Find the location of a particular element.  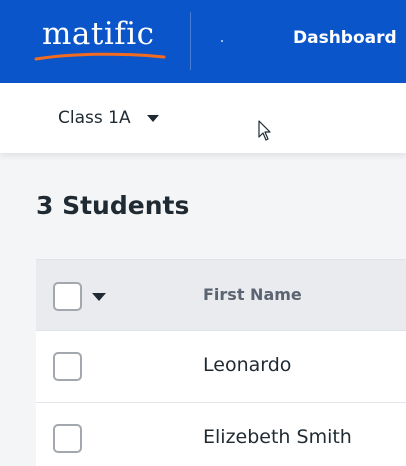

student-count-heading: 3 Students is located at coordinates (113, 205).